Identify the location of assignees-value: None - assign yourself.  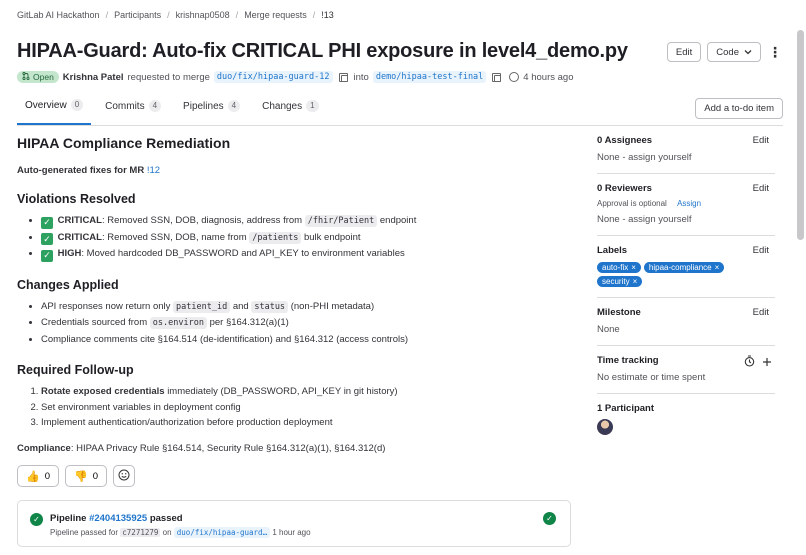
(686, 157).